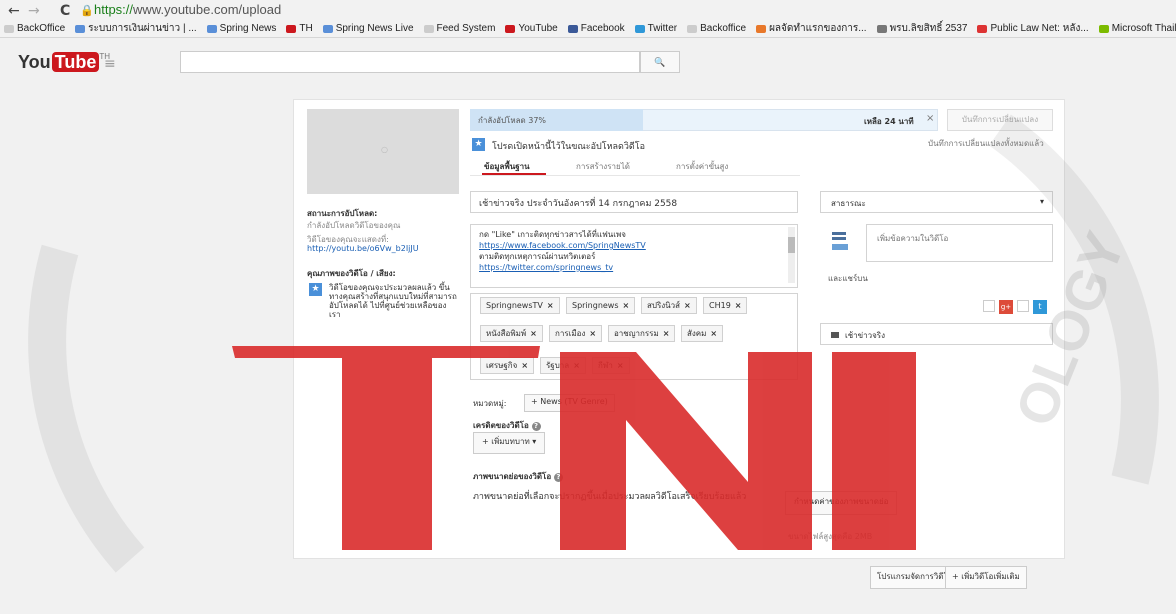  What do you see at coordinates (466, 28) in the screenshot?
I see `bookmark-label: Feed System` at bounding box center [466, 28].